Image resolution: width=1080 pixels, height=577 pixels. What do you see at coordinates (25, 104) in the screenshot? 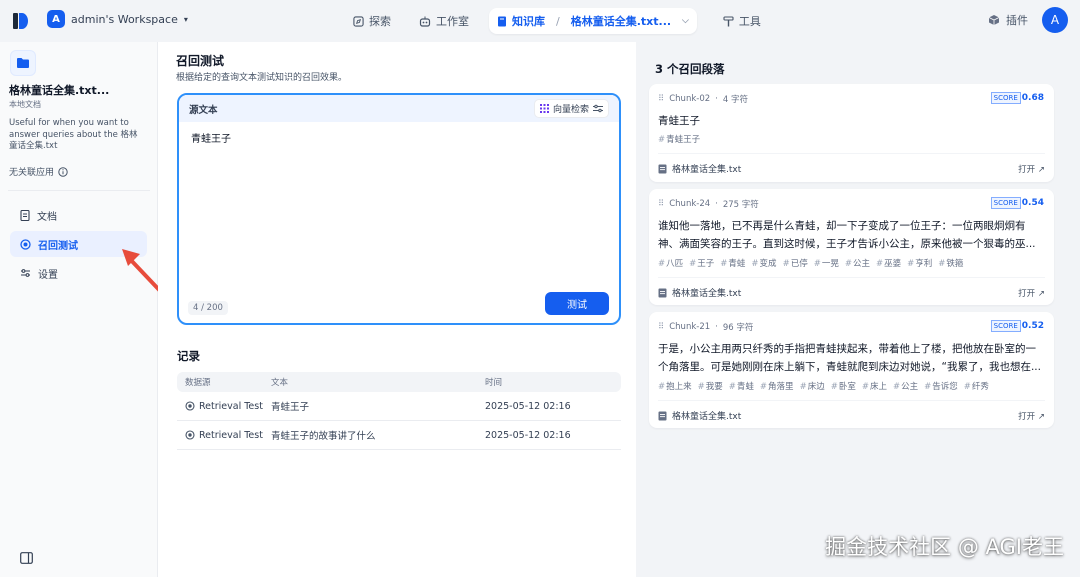
I see `kb-type: 本地文档` at bounding box center [25, 104].